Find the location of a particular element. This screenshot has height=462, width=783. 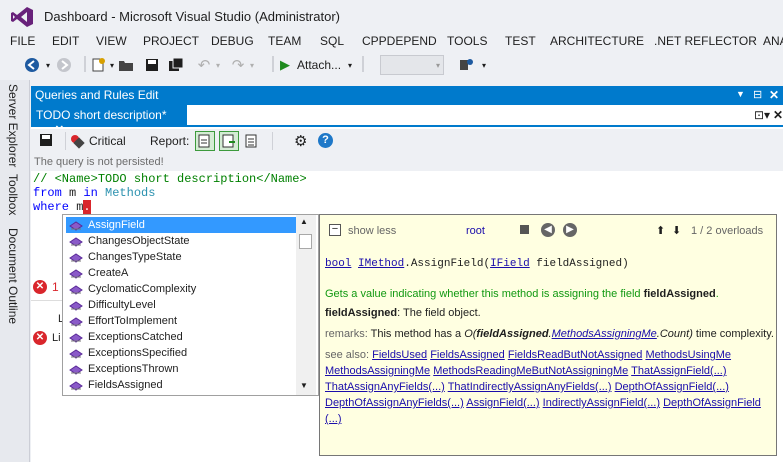

scroll-down-icon: ▼ is located at coordinates (304, 385).